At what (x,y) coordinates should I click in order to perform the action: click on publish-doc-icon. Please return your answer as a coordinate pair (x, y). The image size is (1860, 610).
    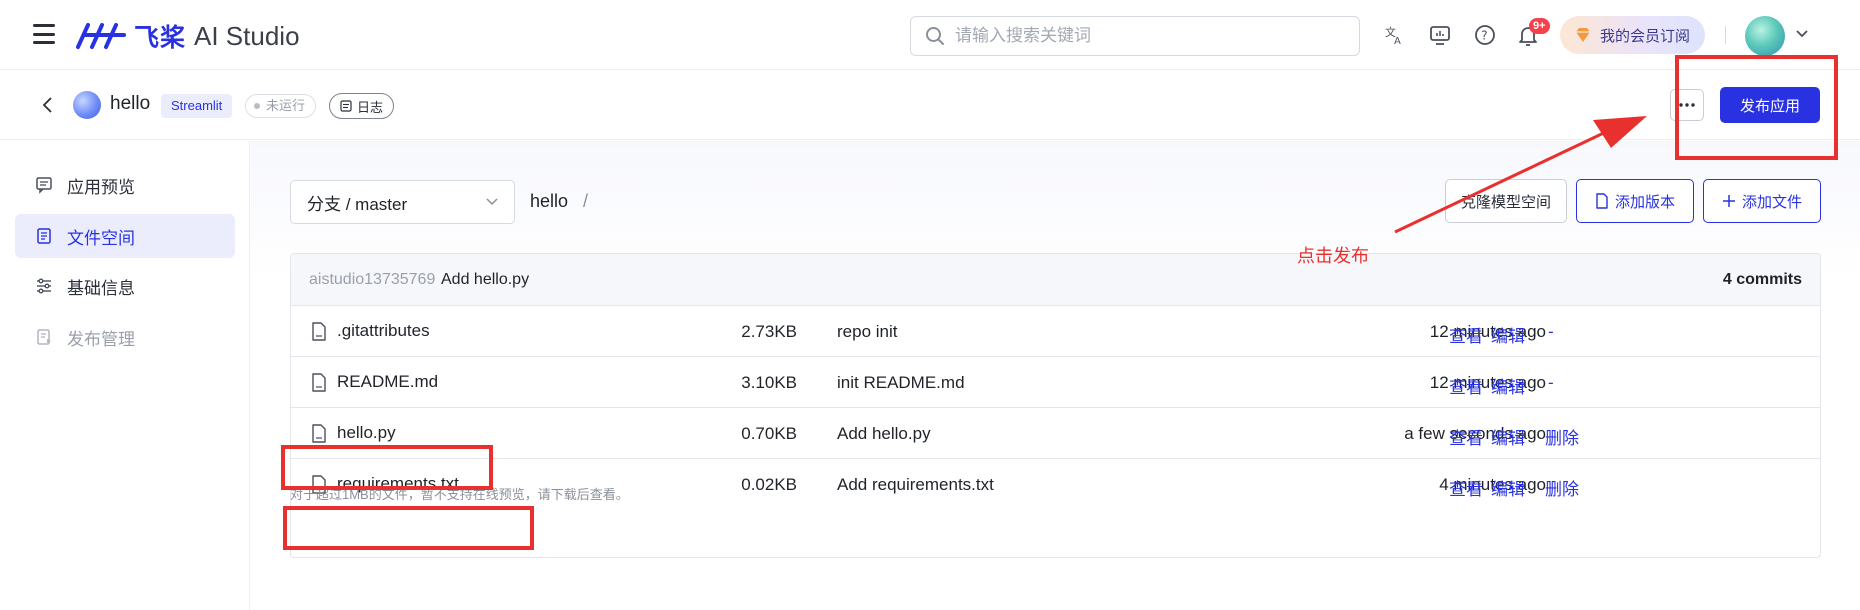
    Looking at the image, I should click on (44, 337).